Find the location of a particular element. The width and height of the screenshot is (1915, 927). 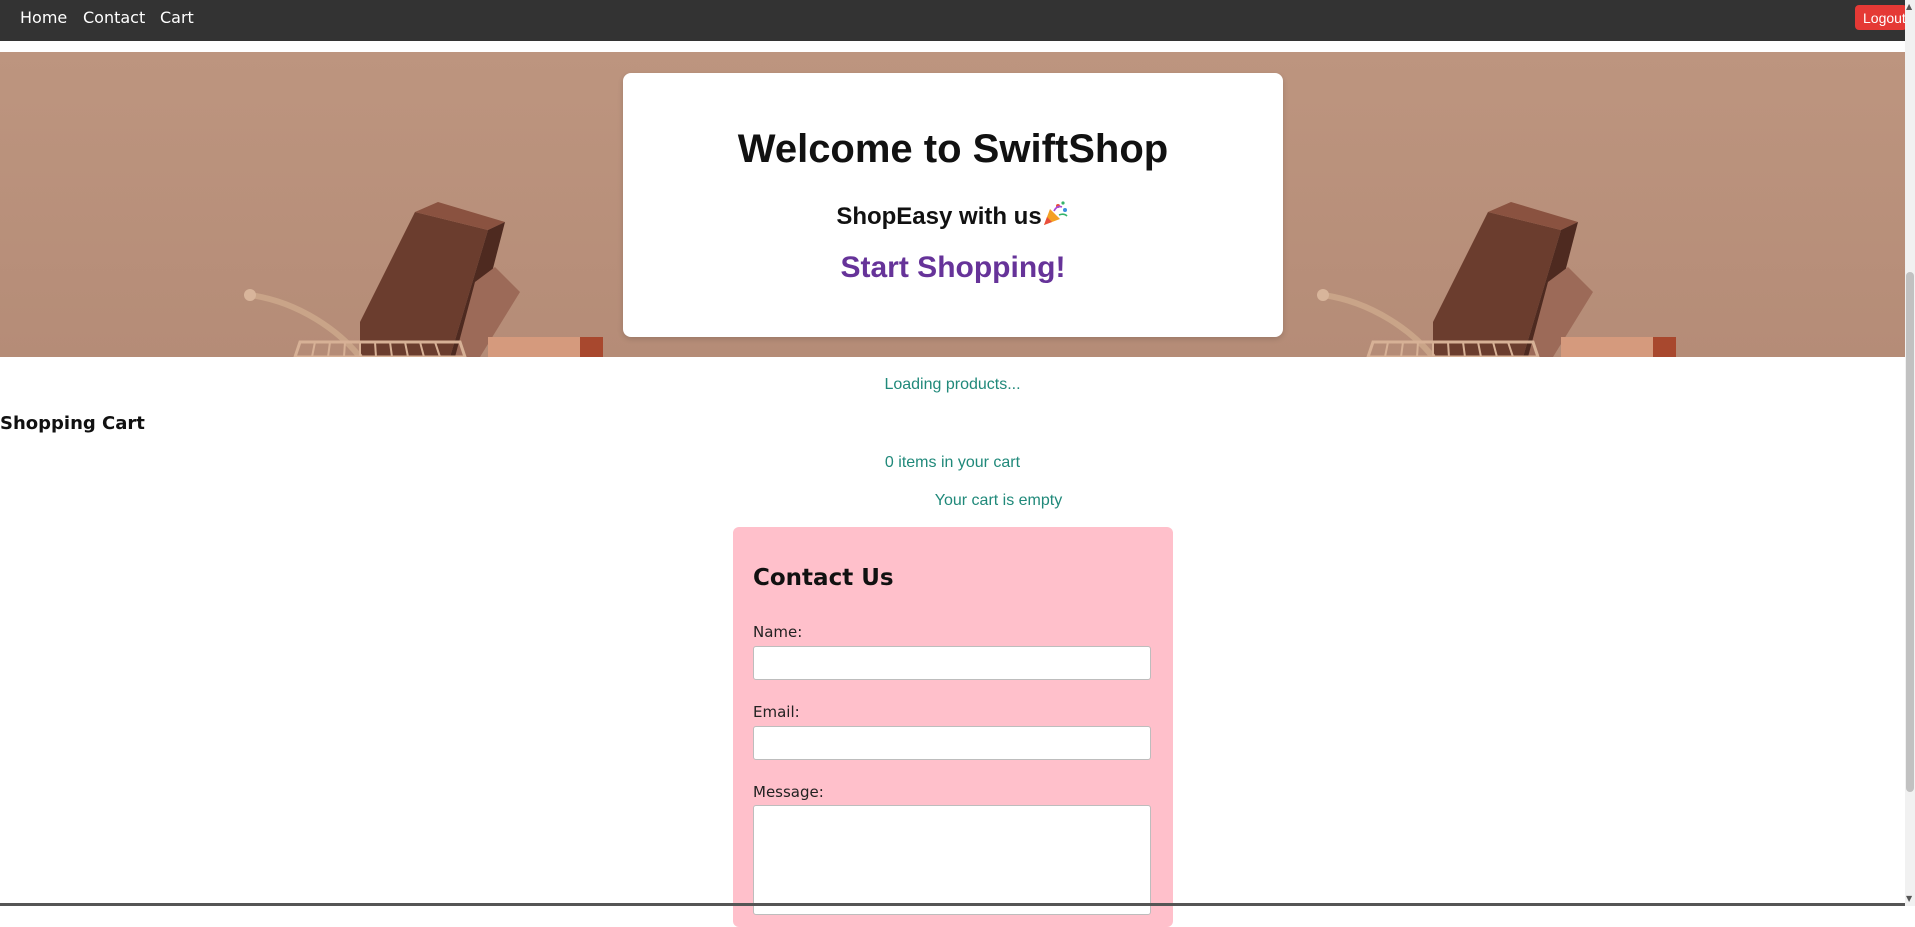

email-label: Email: is located at coordinates (776, 712).